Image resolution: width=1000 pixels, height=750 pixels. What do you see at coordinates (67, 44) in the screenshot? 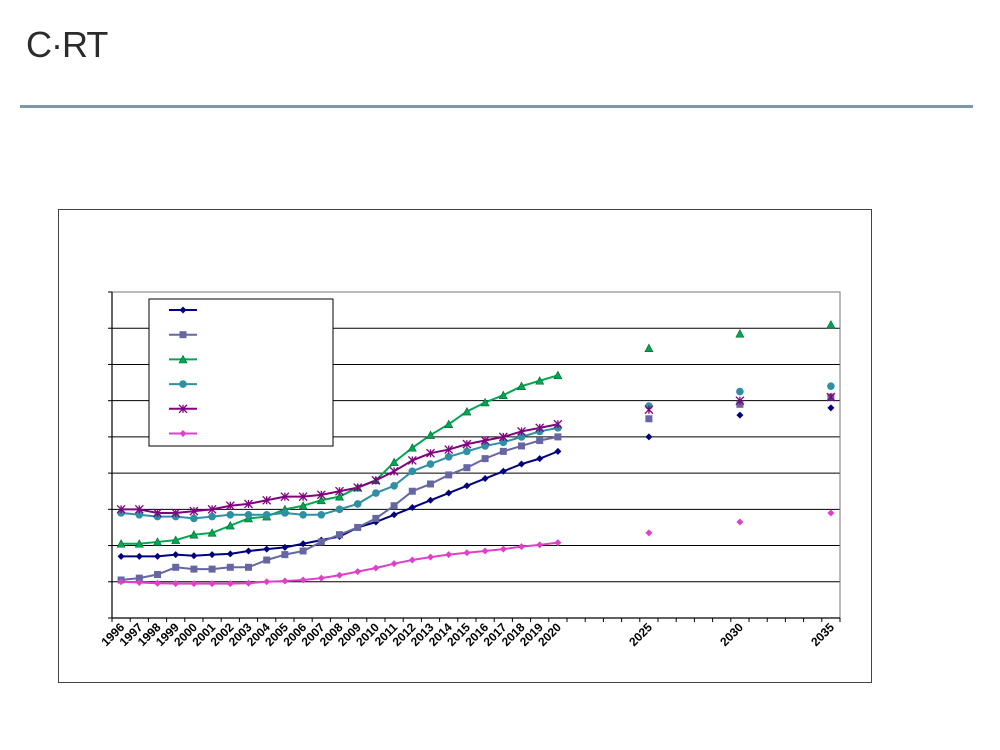
I see `logo: C·RT` at bounding box center [67, 44].